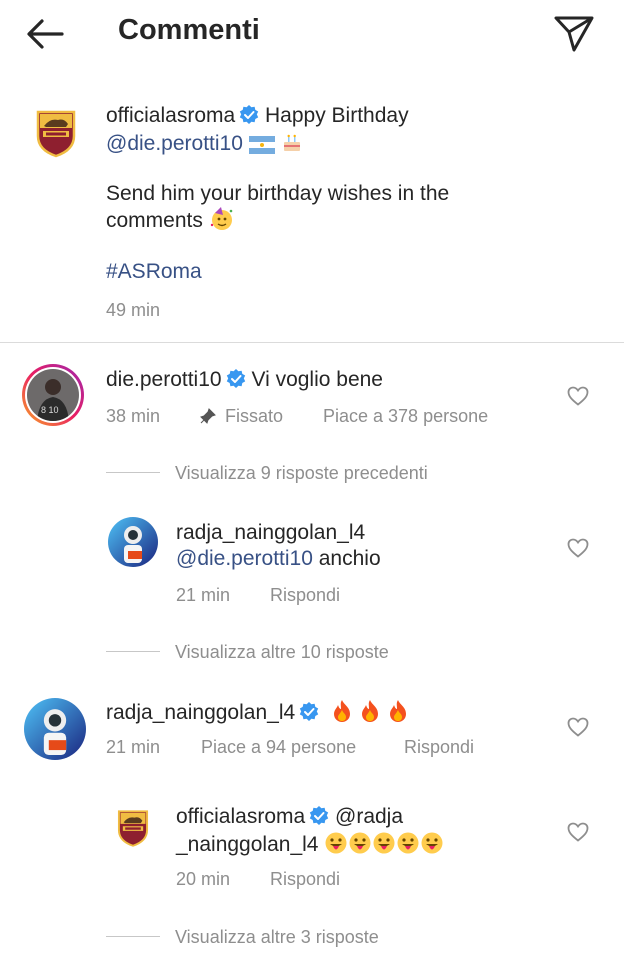  What do you see at coordinates (270, 533) in the screenshot?
I see `reply-username: radja_nainggolan_l4` at bounding box center [270, 533].